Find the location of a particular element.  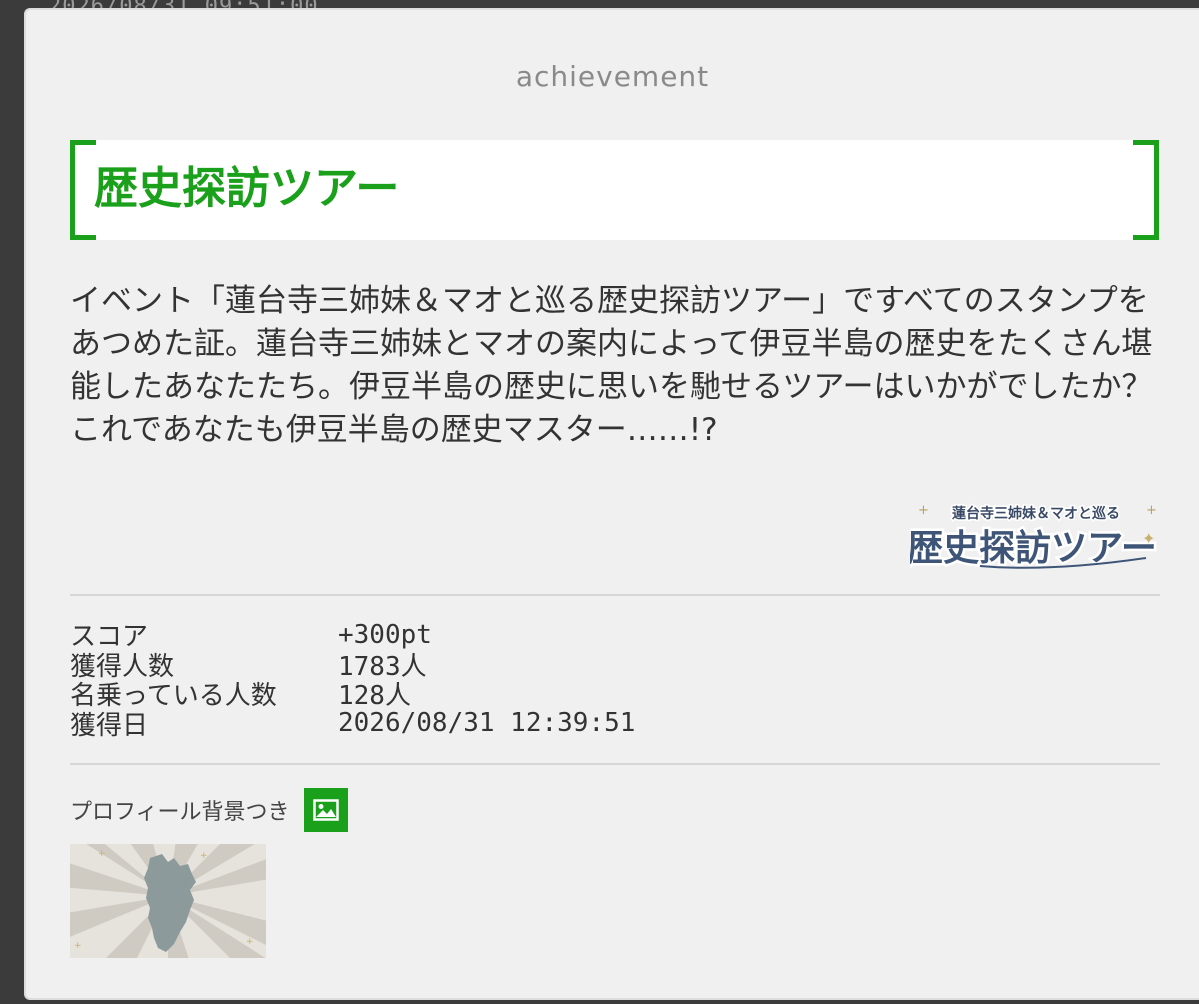

stat-label: 獲得日 is located at coordinates (109, 725).